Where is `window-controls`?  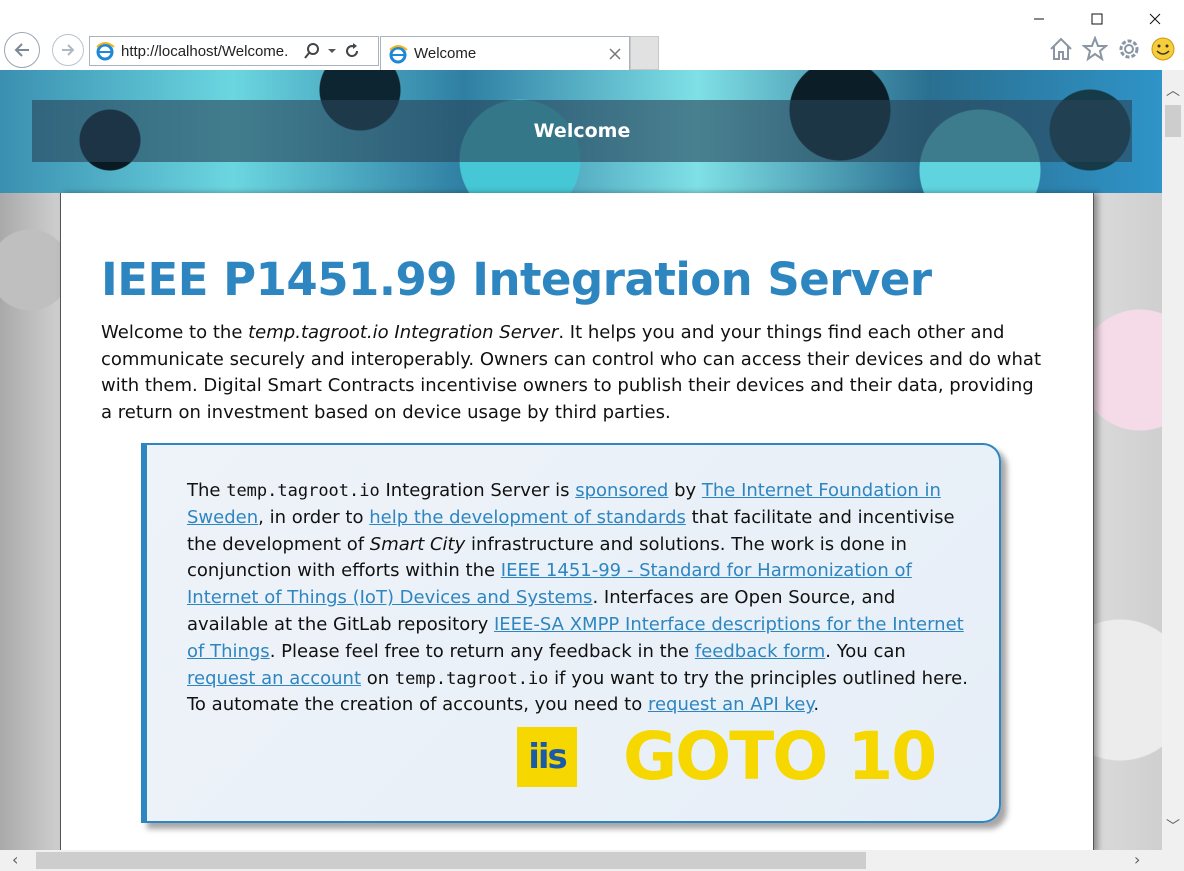 window-controls is located at coordinates (1097, 19).